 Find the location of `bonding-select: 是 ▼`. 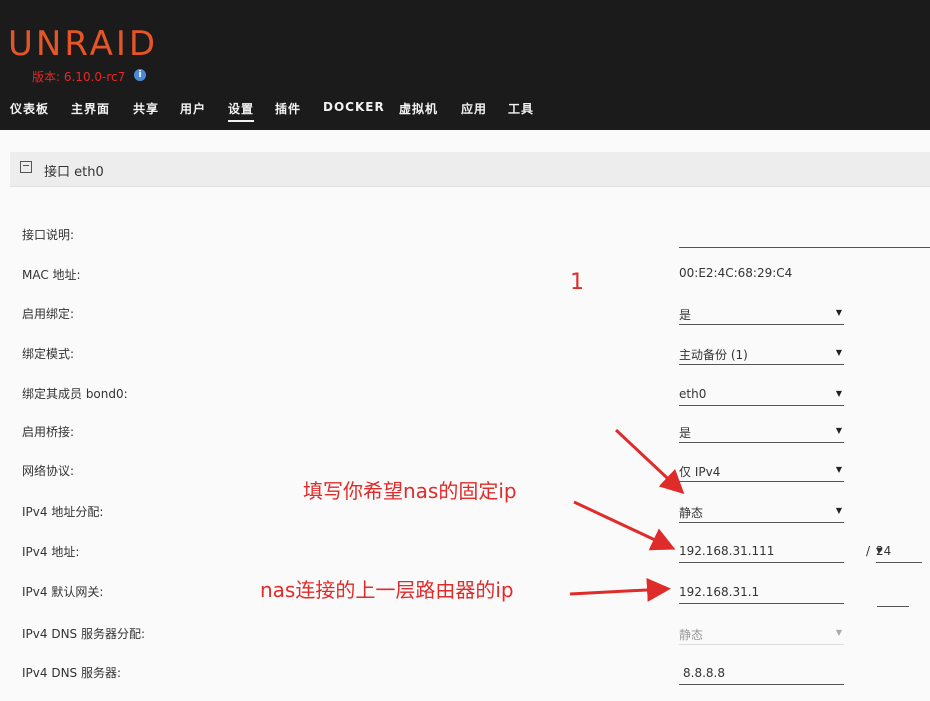

bonding-select: 是 ▼ is located at coordinates (761, 314).